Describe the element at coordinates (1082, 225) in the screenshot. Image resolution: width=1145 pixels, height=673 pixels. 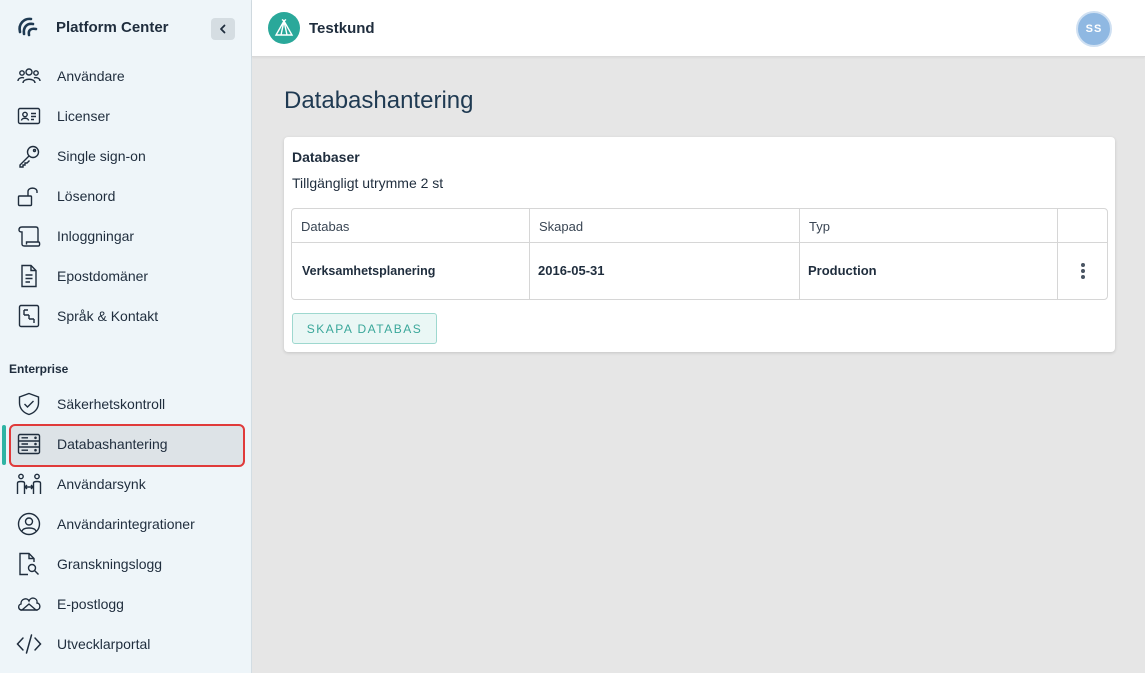
I see `column-header-actions` at that location.